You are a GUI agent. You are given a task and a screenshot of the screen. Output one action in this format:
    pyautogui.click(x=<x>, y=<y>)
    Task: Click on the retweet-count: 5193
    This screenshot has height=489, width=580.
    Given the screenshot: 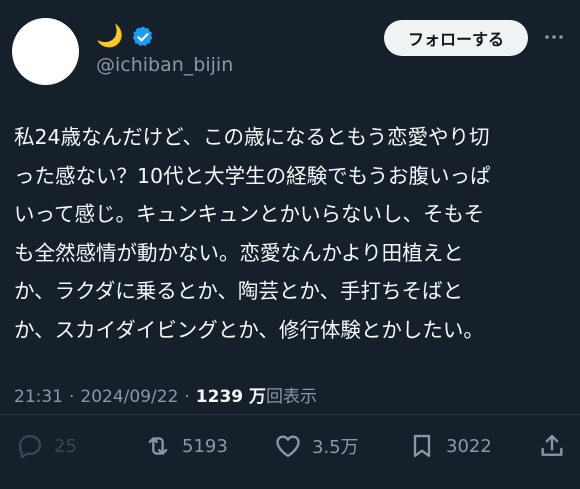 What is the action you would take?
    pyautogui.click(x=205, y=446)
    